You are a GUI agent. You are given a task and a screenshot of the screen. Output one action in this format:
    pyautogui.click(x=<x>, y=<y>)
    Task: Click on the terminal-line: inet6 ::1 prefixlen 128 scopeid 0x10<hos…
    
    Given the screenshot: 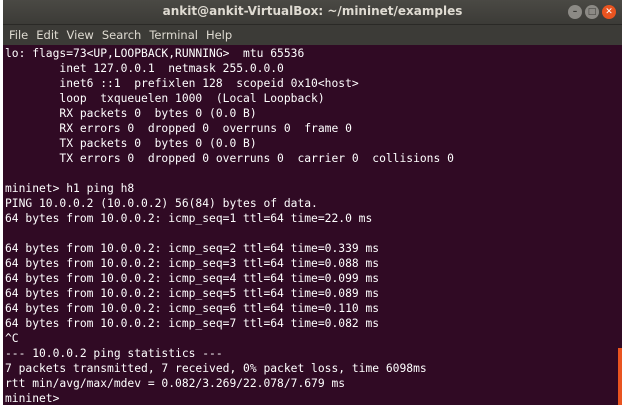 What is the action you would take?
    pyautogui.click(x=182, y=83)
    